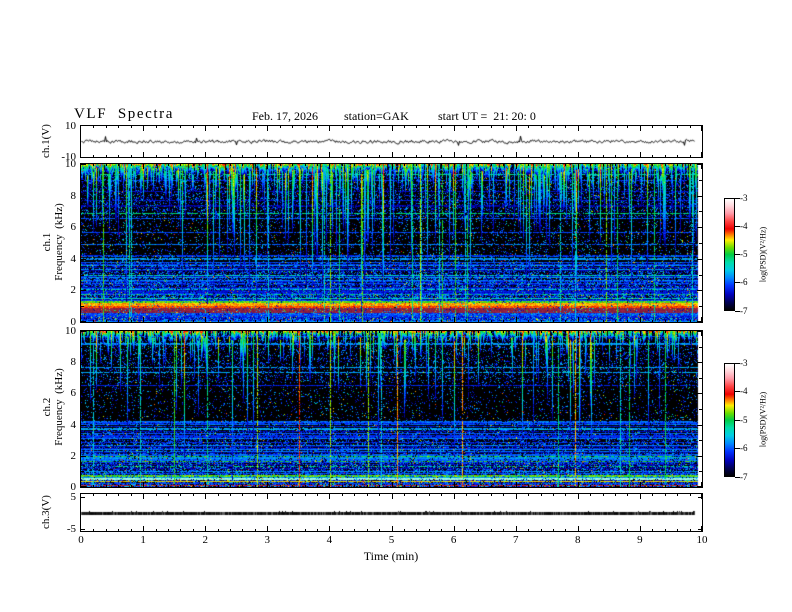 The height and width of the screenshot is (612, 792). I want to click on y-tick-label: 8, so click(73, 195).